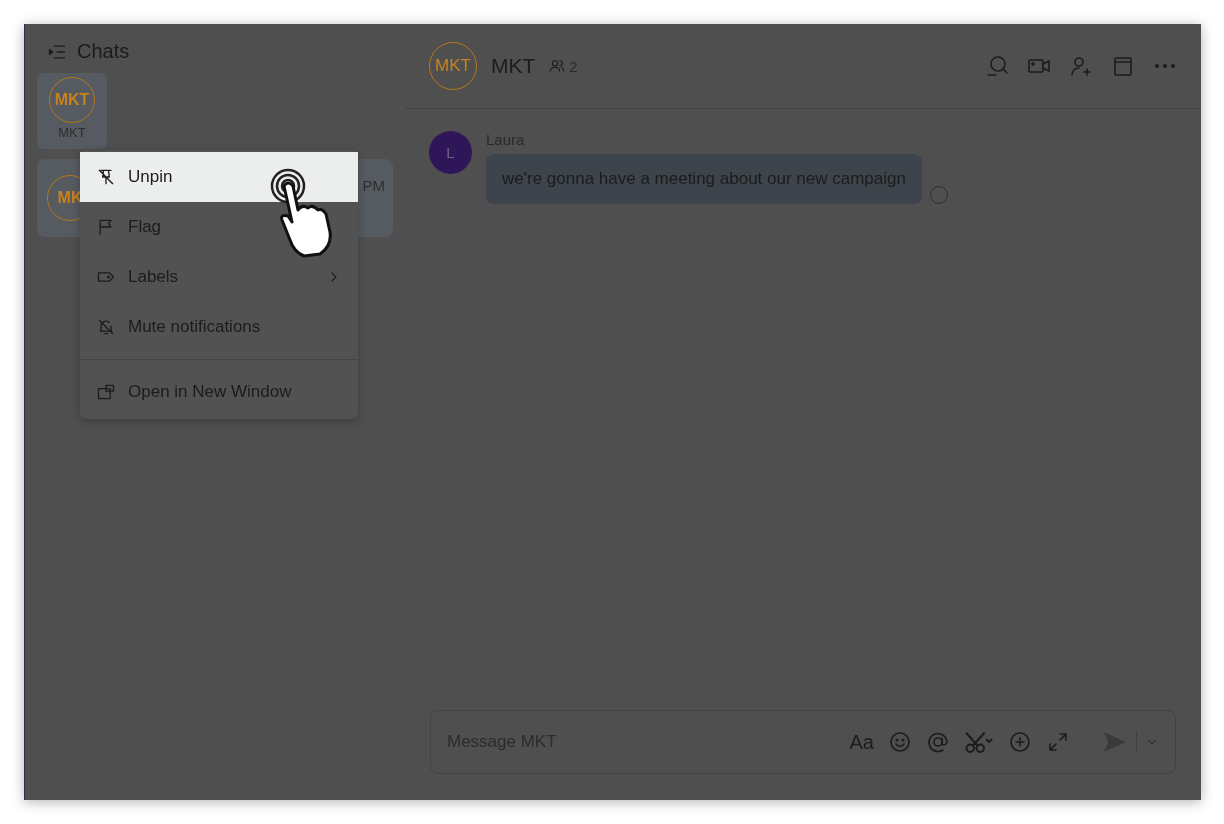  What do you see at coordinates (450, 152) in the screenshot?
I see `user-avatar: L` at bounding box center [450, 152].